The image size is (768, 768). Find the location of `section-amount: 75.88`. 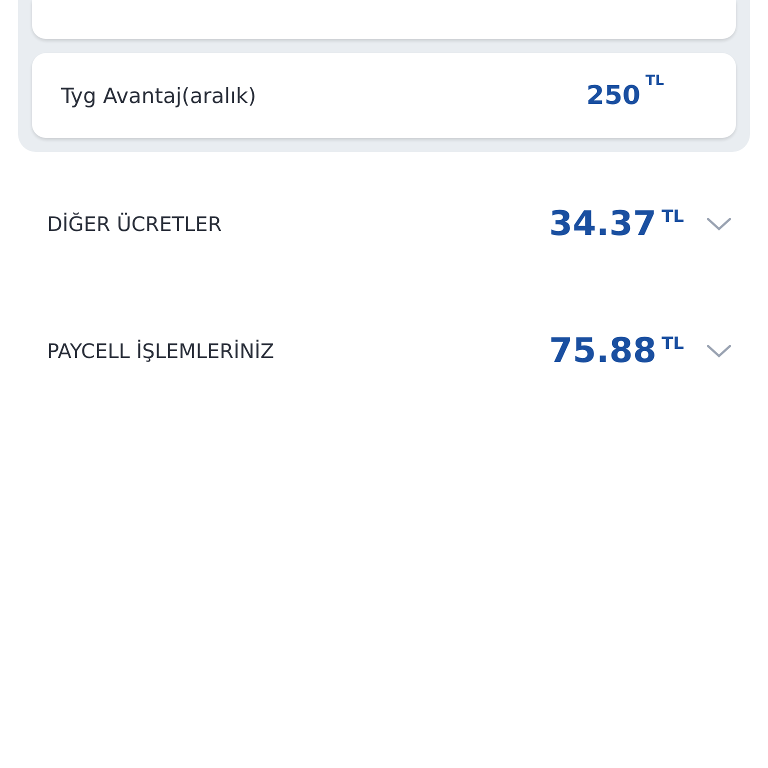

section-amount: 75.88 is located at coordinates (603, 350).